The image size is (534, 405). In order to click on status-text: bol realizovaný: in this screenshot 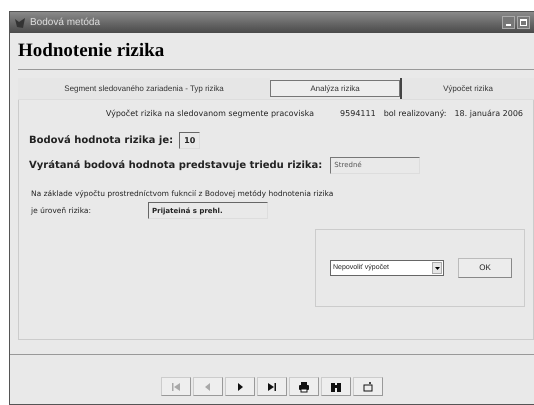, I will do `click(415, 114)`.